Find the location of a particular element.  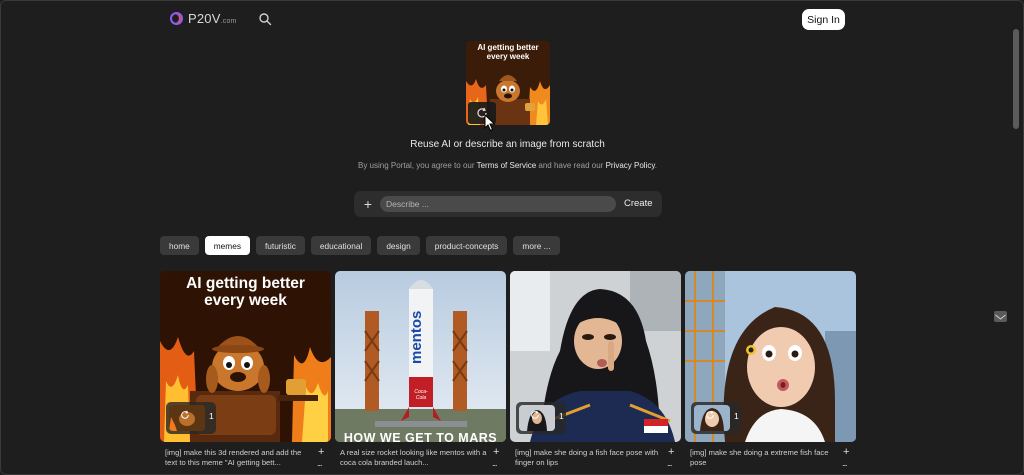

card-image: mentos Coca-Cola HOW WE GET TO MARS is located at coordinates (420, 356).